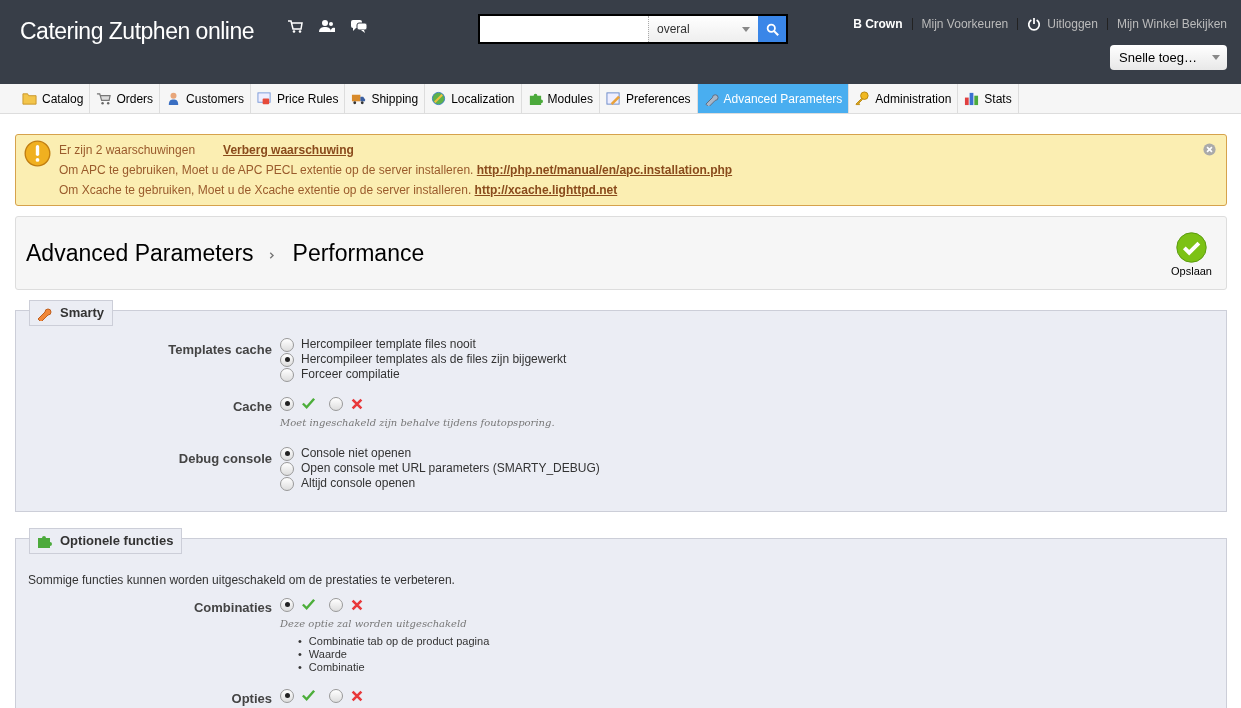 The height and width of the screenshot is (708, 1241). Describe the element at coordinates (327, 654) in the screenshot. I see `list-item: Waarde` at that location.